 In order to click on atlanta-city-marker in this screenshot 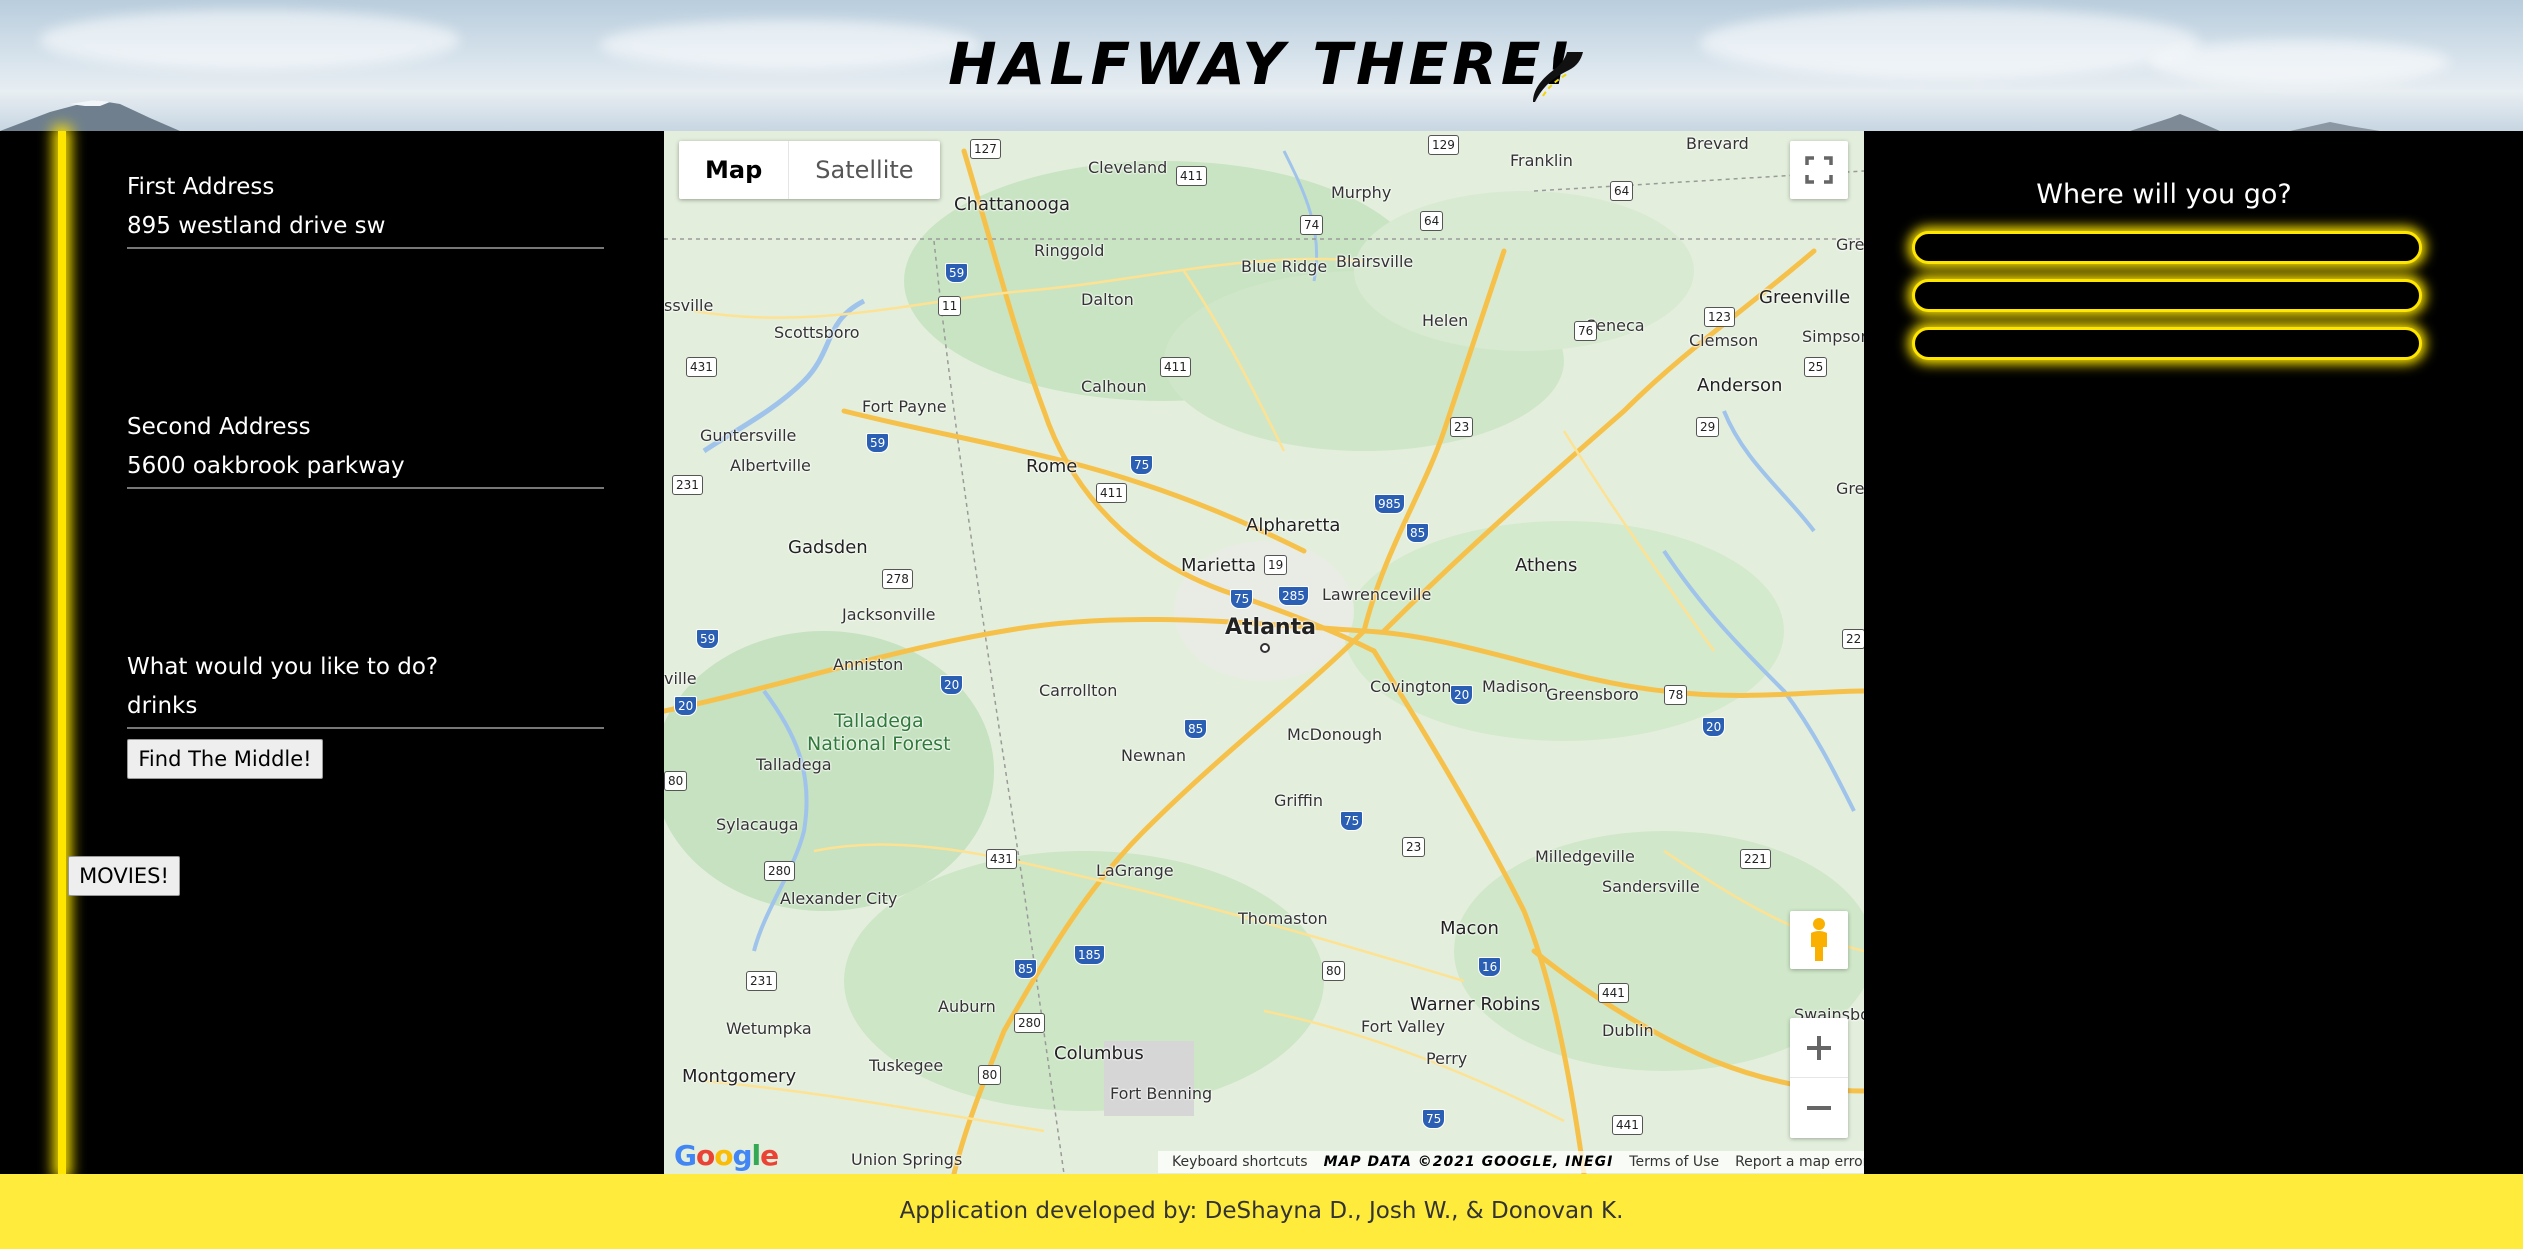, I will do `click(1265, 648)`.